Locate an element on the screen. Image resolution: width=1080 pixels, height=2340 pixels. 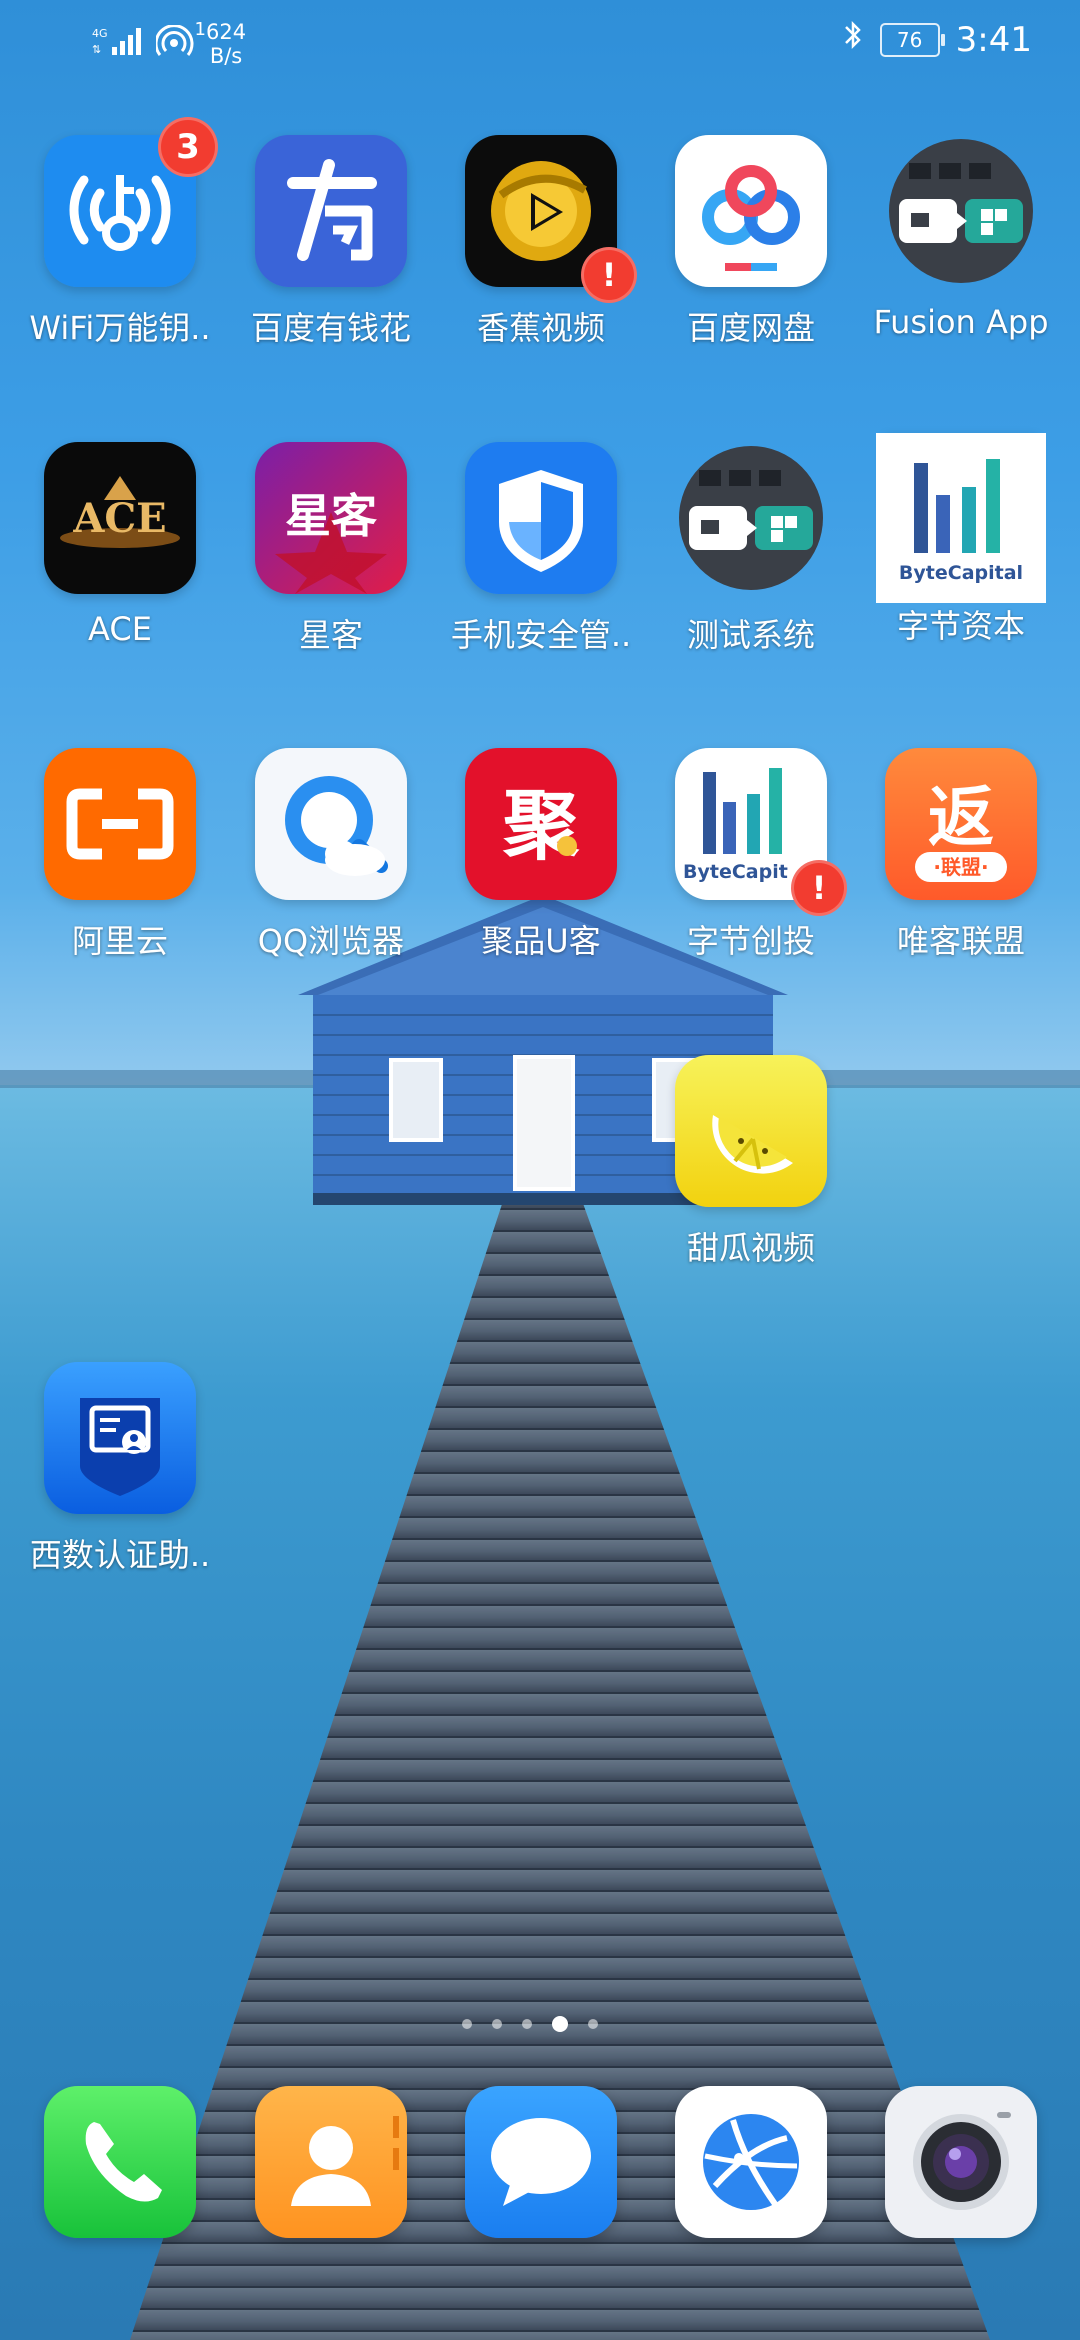
dock-camera is located at coordinates (961, 2162).